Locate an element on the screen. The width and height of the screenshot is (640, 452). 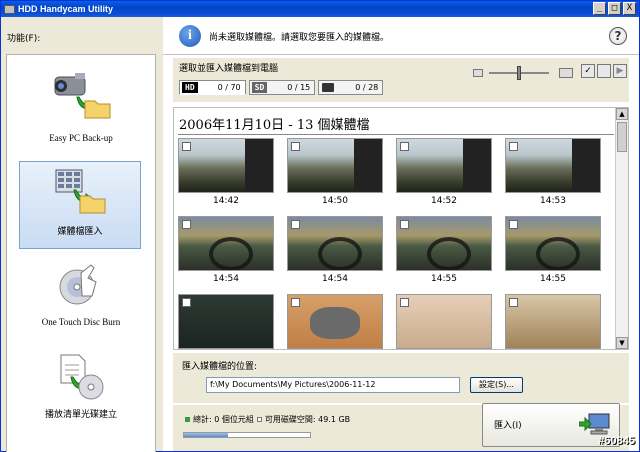
tab-count: 0 / 15 is located at coordinates (299, 87).